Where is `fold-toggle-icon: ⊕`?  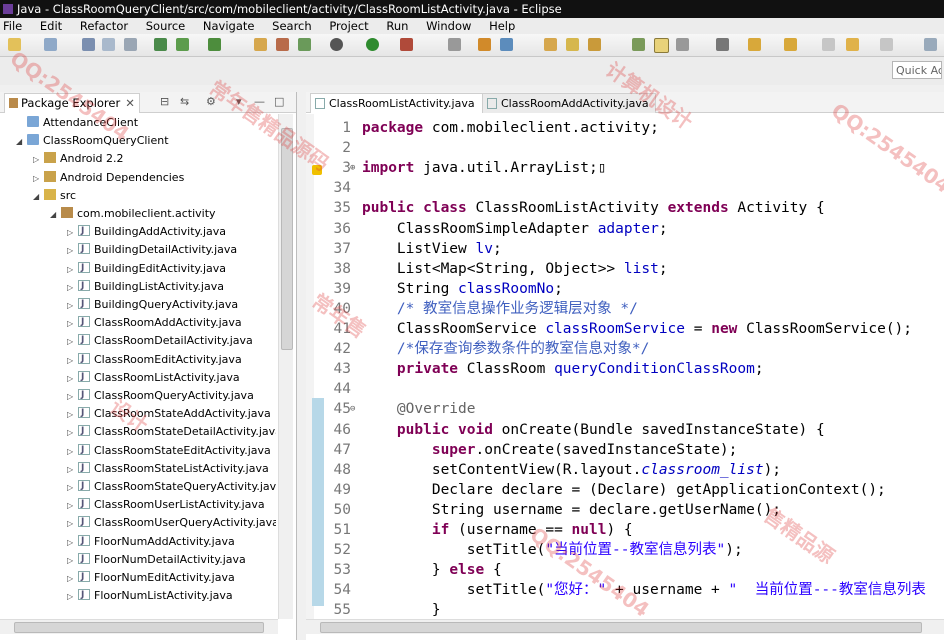
fold-toggle-icon: ⊕ is located at coordinates (352, 168).